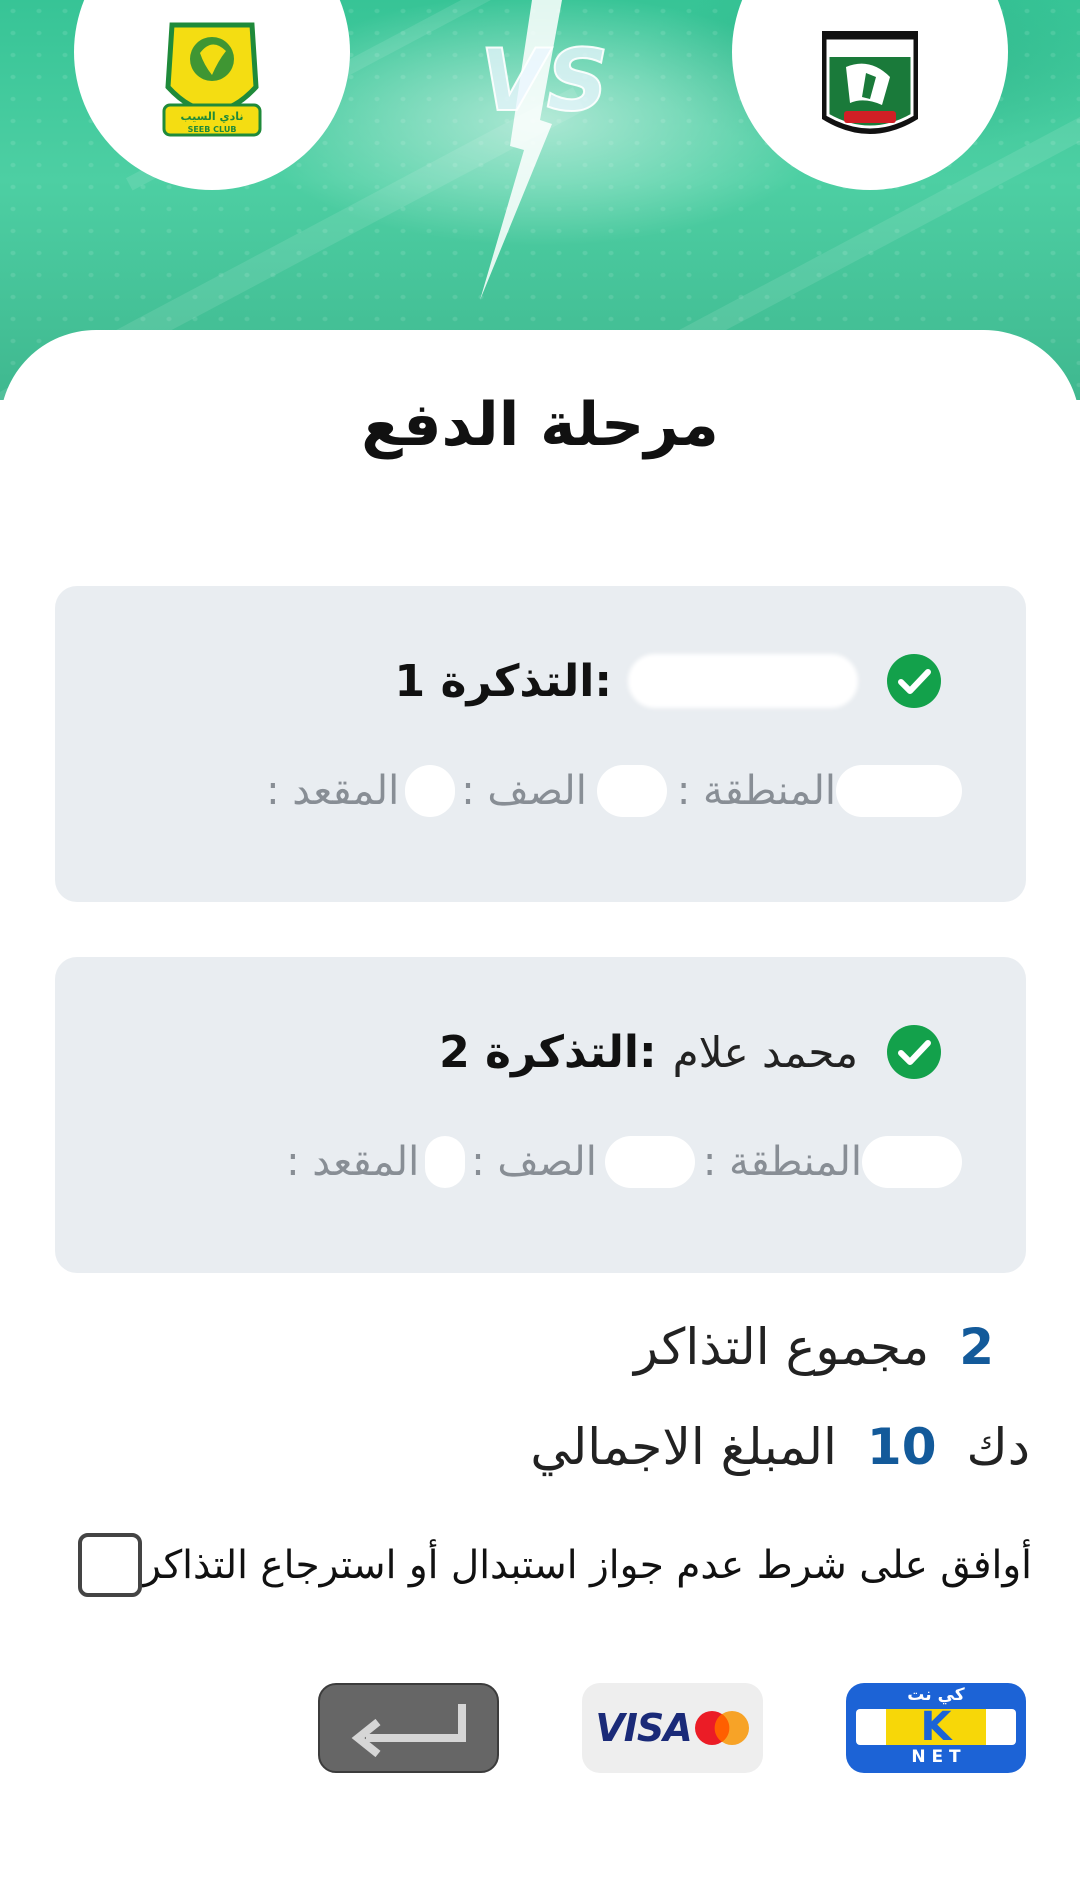  What do you see at coordinates (683, 1447) in the screenshot?
I see `total-amount-label: المبلغ الاجمالي` at bounding box center [683, 1447].